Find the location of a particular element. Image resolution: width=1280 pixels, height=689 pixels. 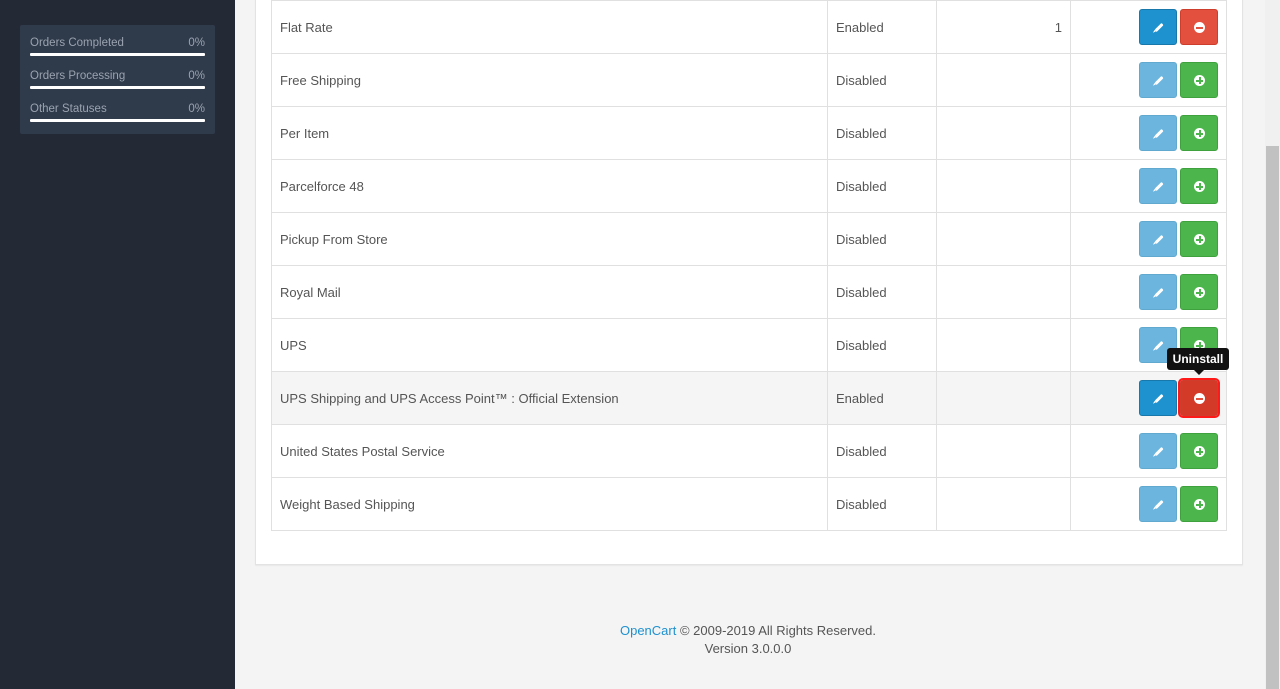

table-row: UPS Disabled is located at coordinates (749, 345).